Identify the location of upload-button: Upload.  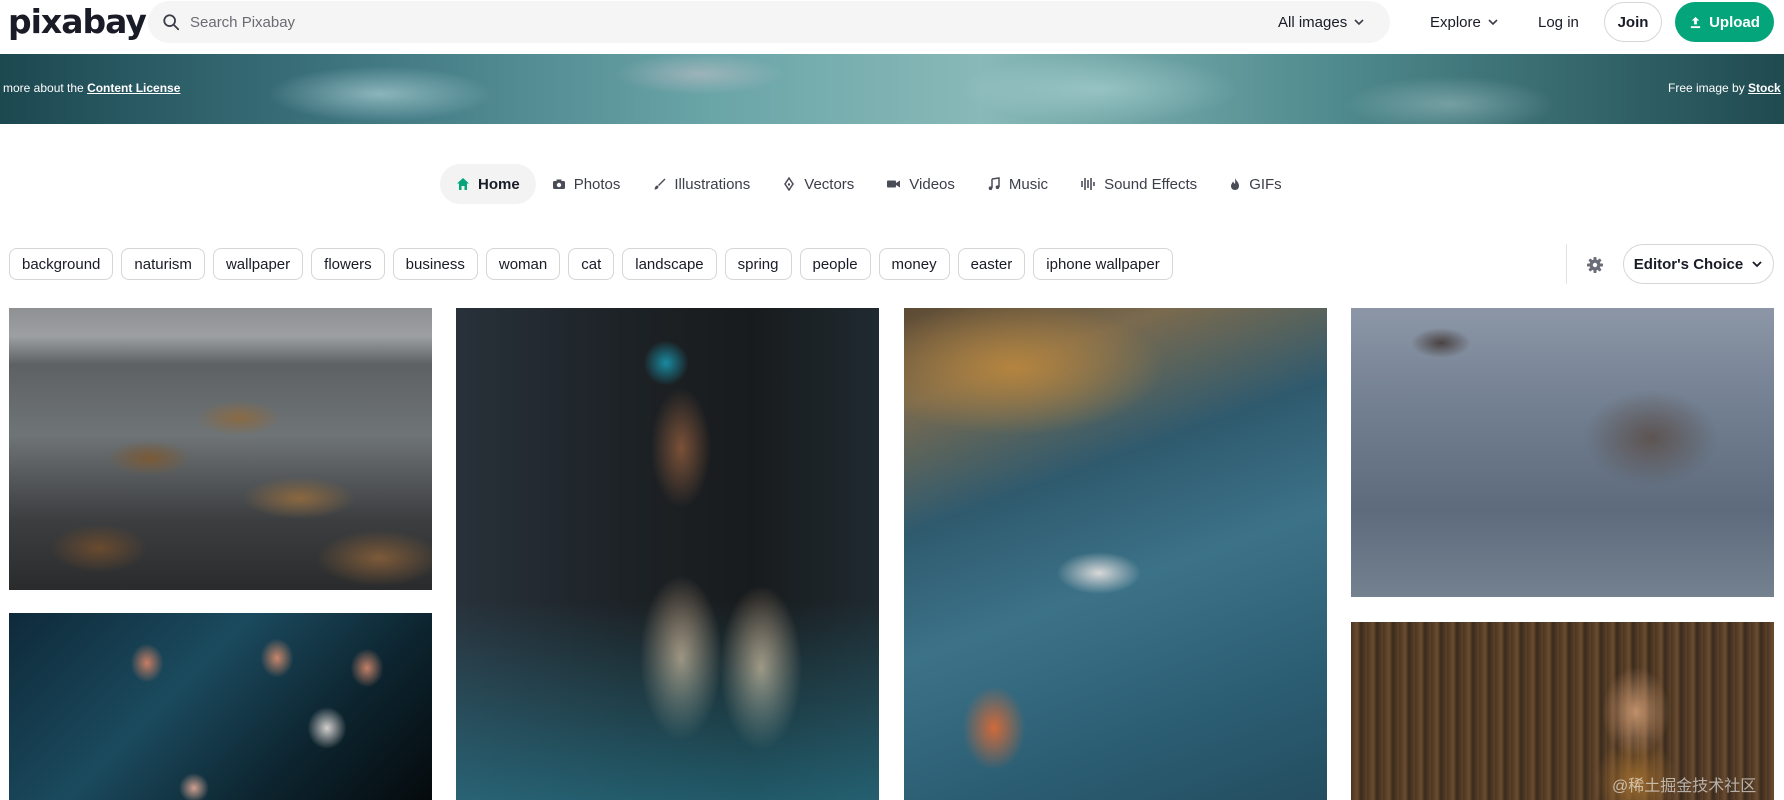
(1724, 22).